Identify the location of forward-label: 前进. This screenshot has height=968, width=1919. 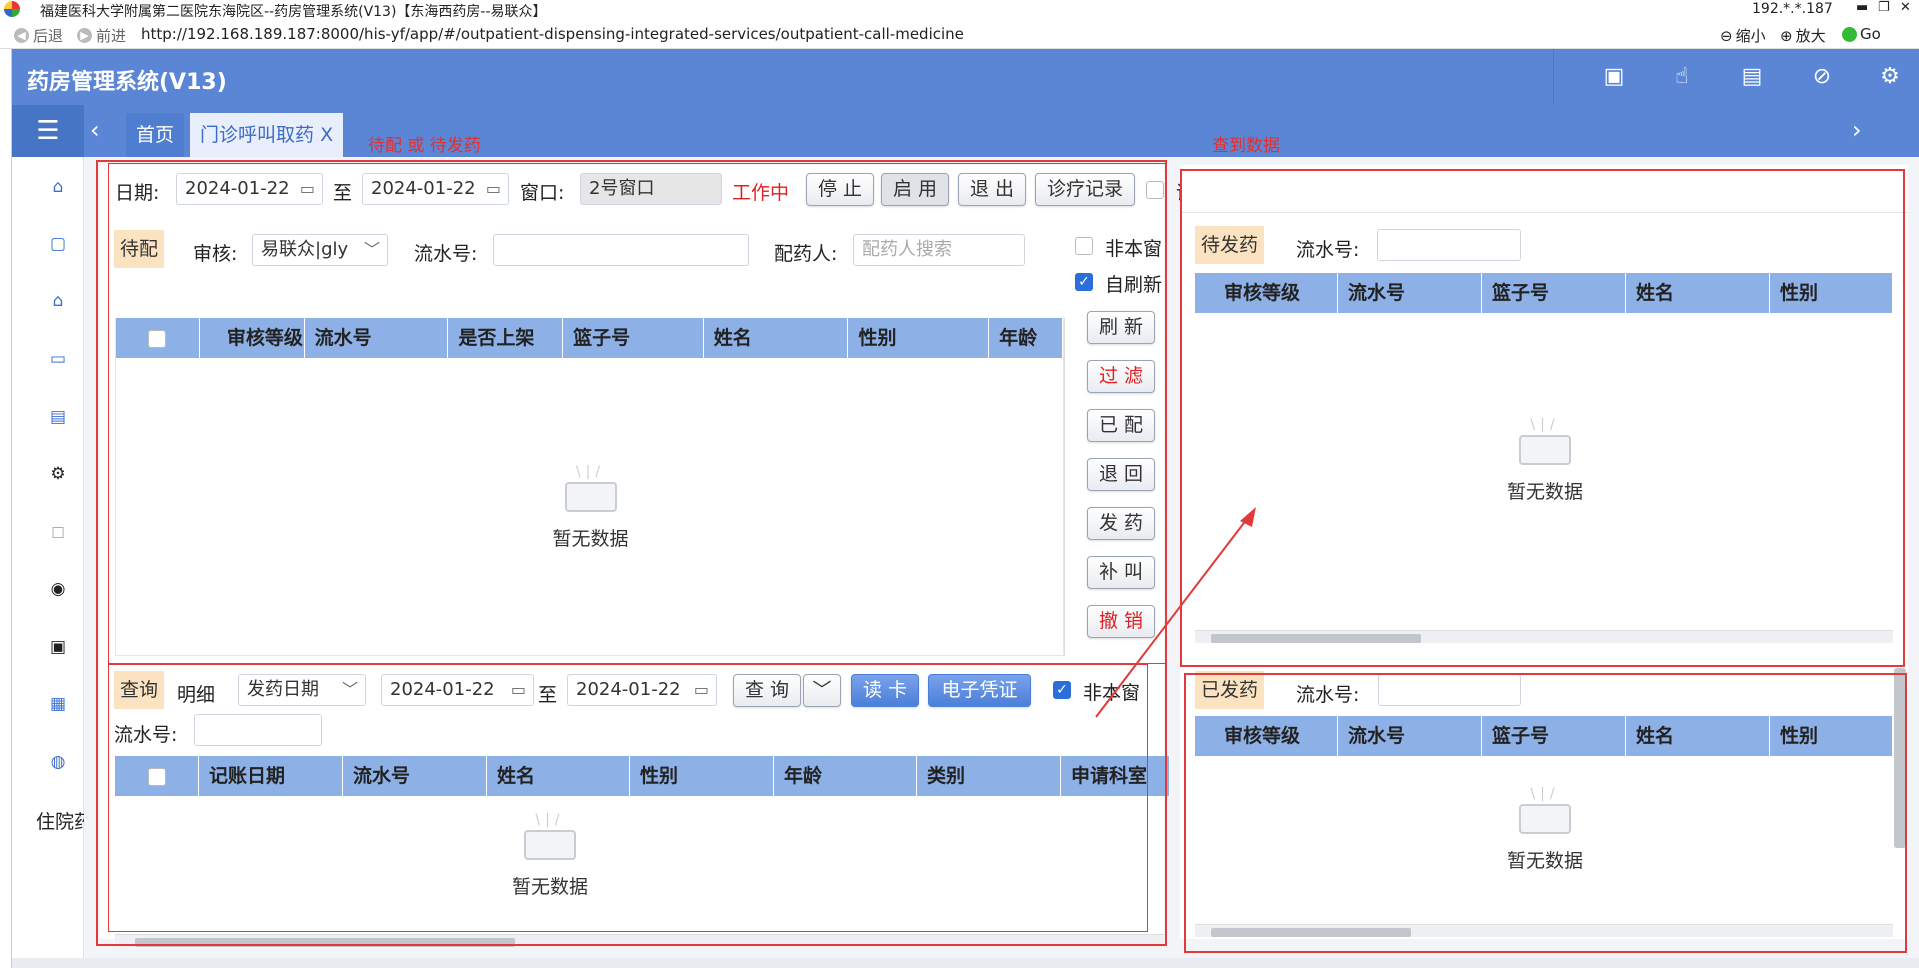
(111, 36).